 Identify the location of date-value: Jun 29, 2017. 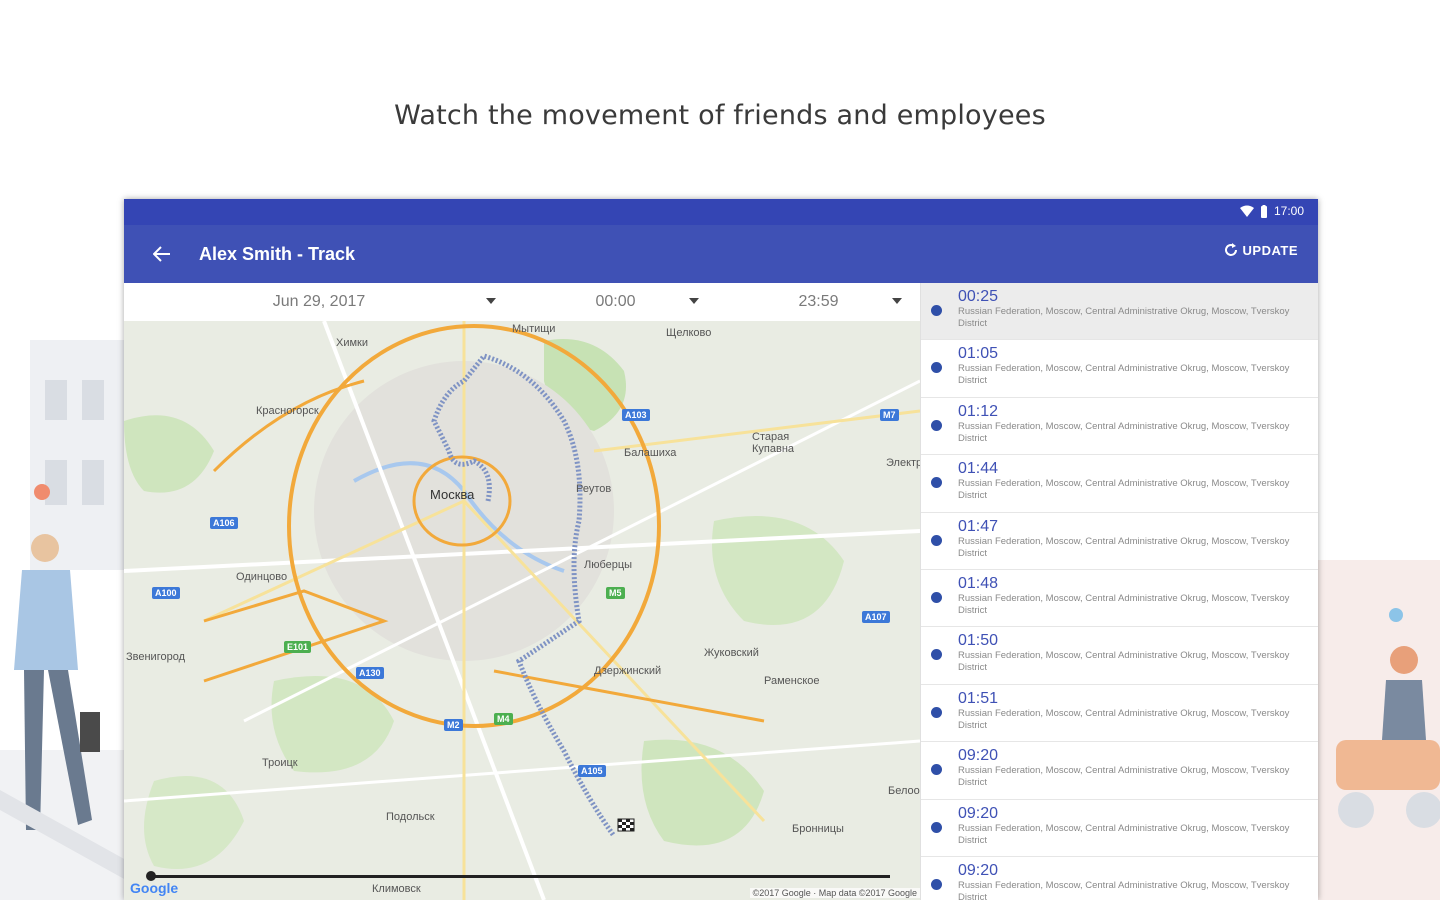
(319, 301).